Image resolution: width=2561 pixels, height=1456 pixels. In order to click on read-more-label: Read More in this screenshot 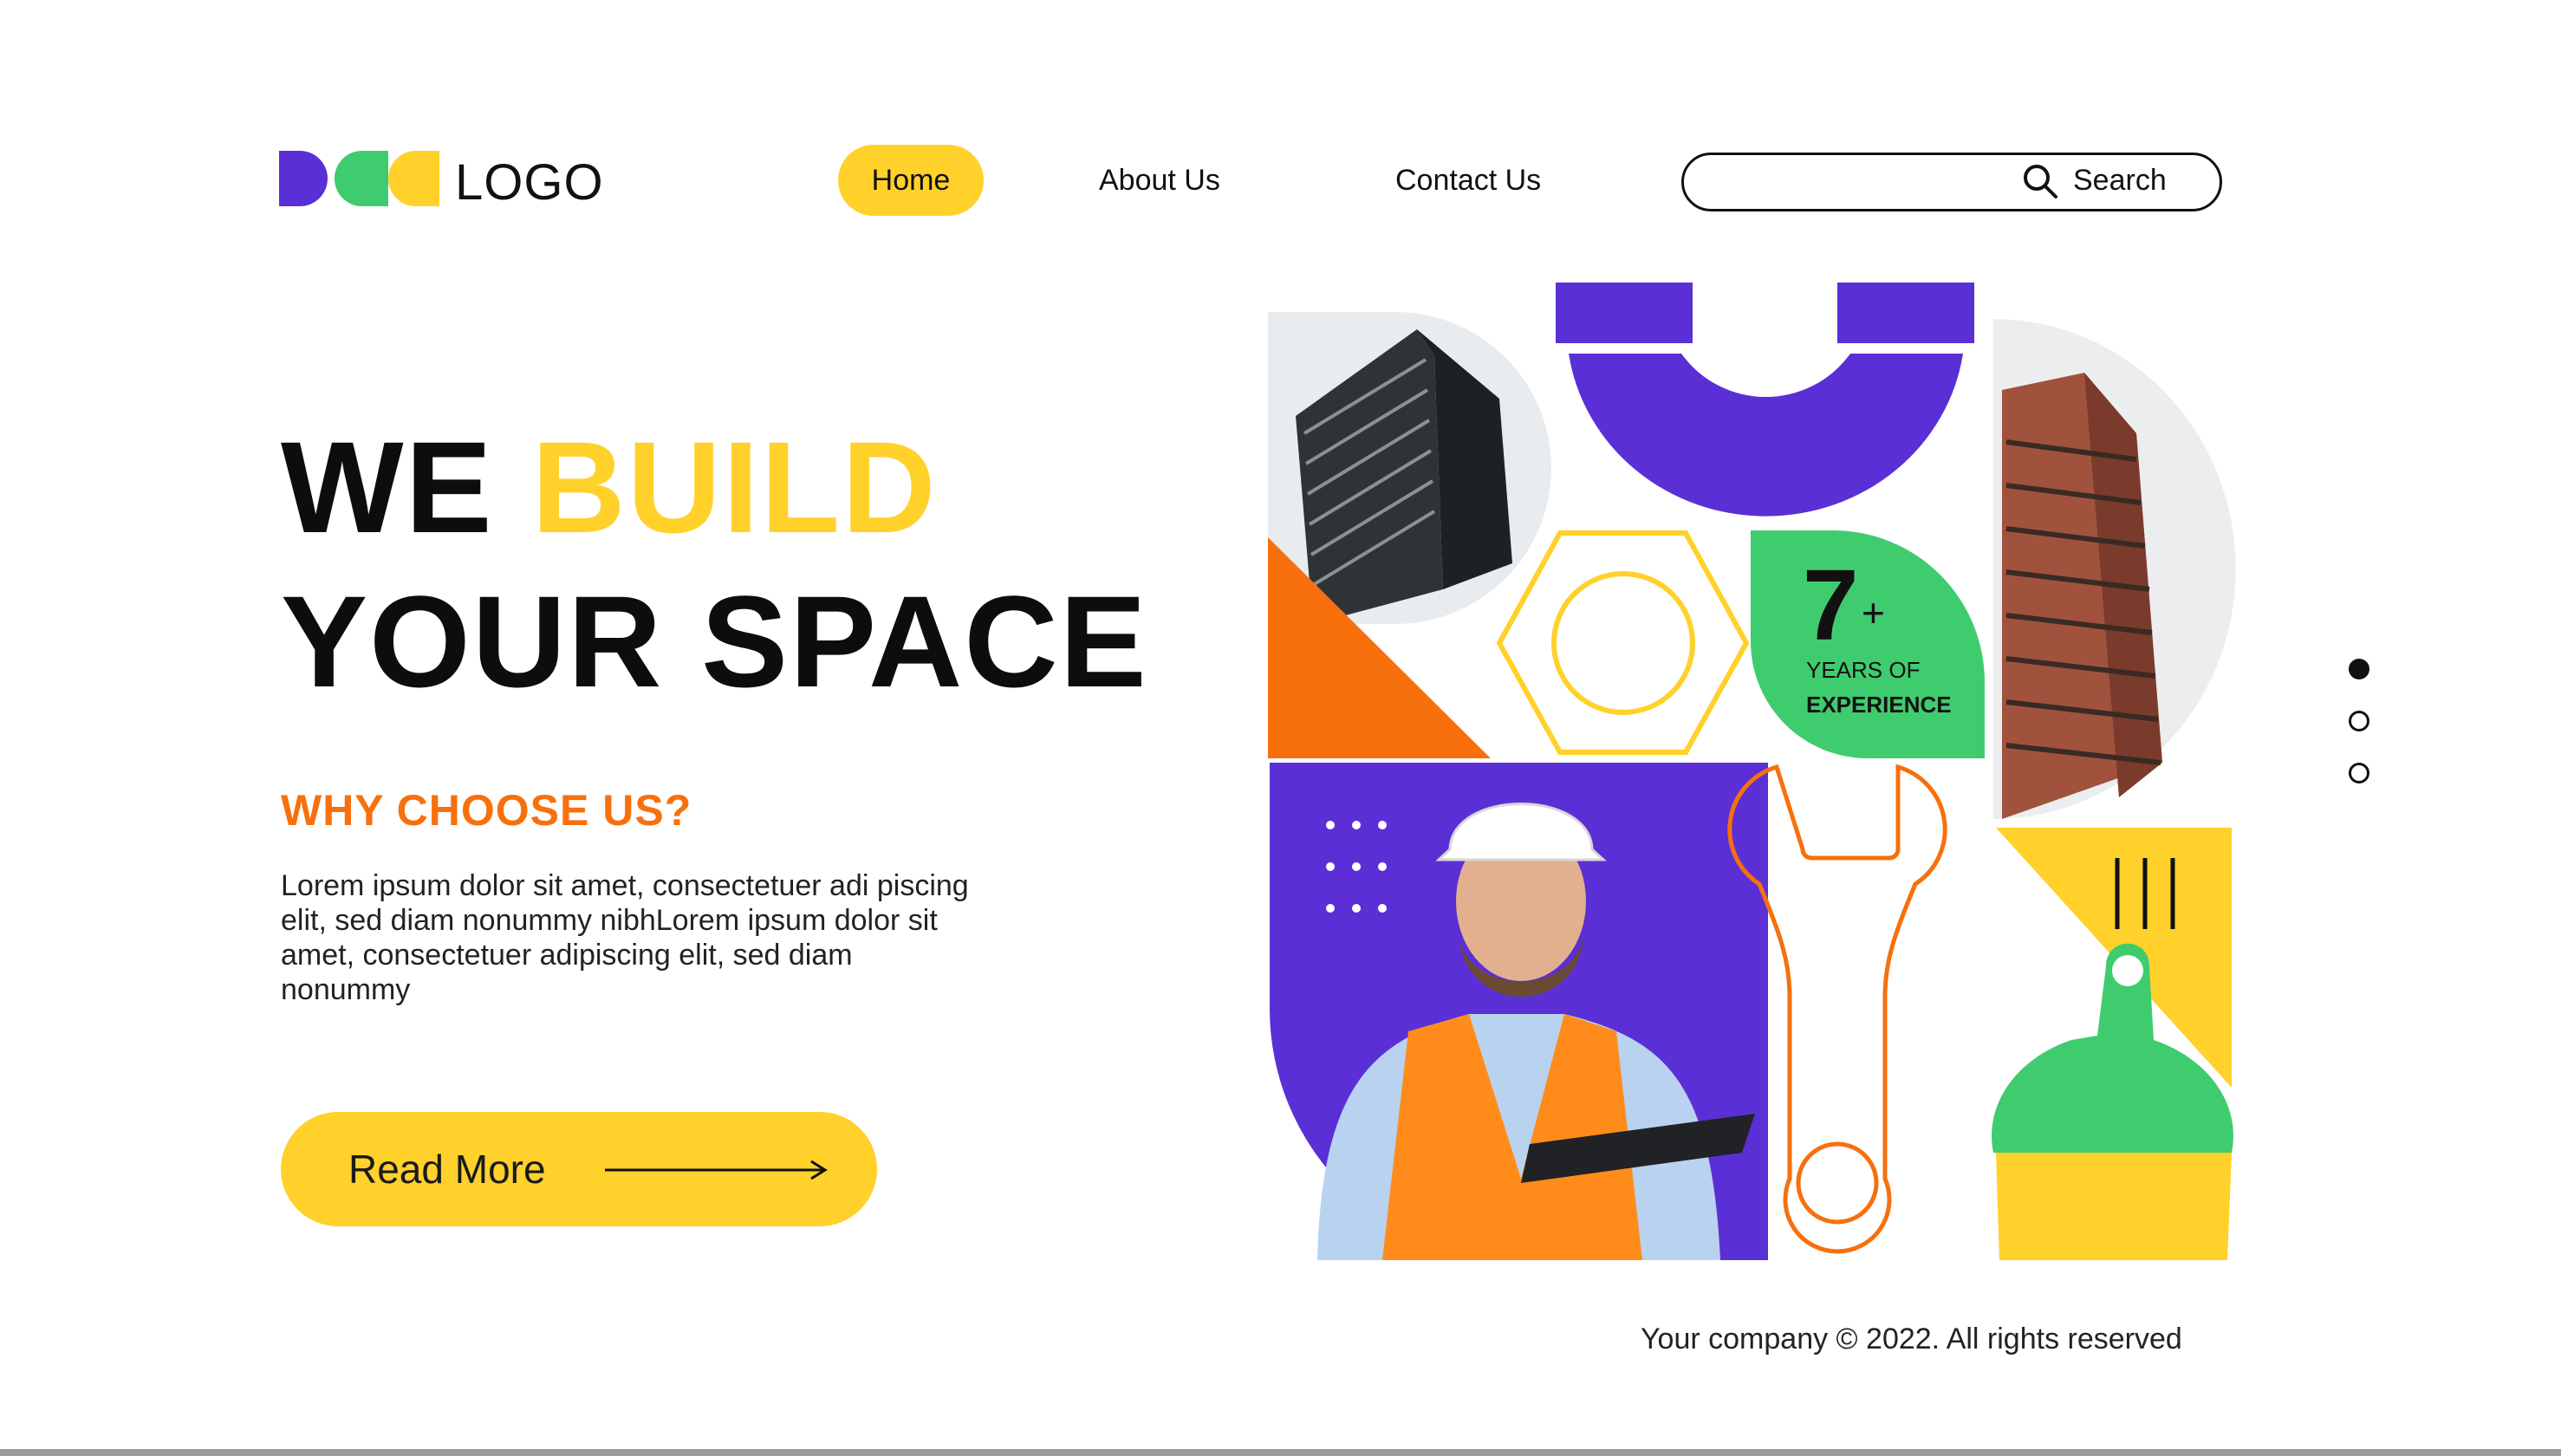, I will do `click(447, 1169)`.